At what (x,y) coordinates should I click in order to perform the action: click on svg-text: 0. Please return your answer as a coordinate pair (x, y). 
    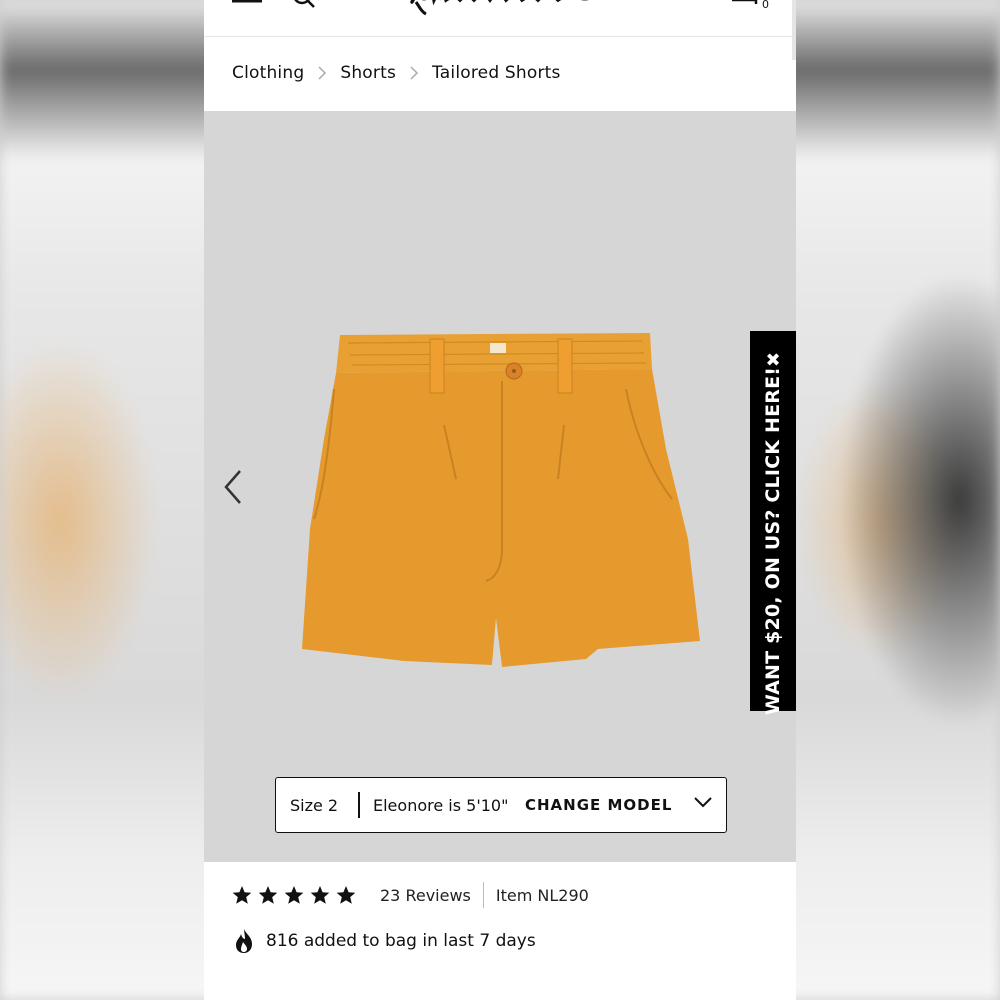
    Looking at the image, I should click on (765, 5).